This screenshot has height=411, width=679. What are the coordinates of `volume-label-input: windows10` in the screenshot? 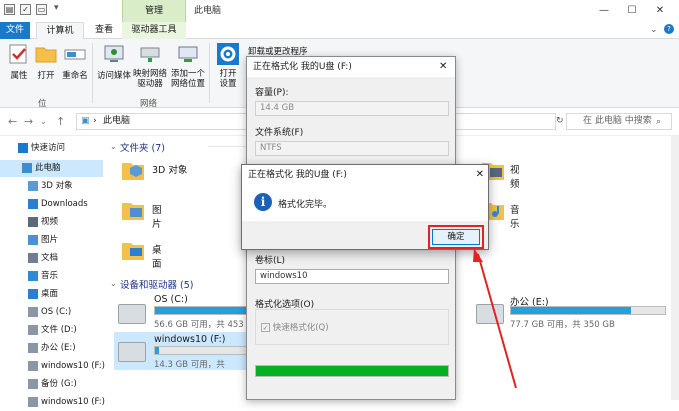 It's located at (352, 276).